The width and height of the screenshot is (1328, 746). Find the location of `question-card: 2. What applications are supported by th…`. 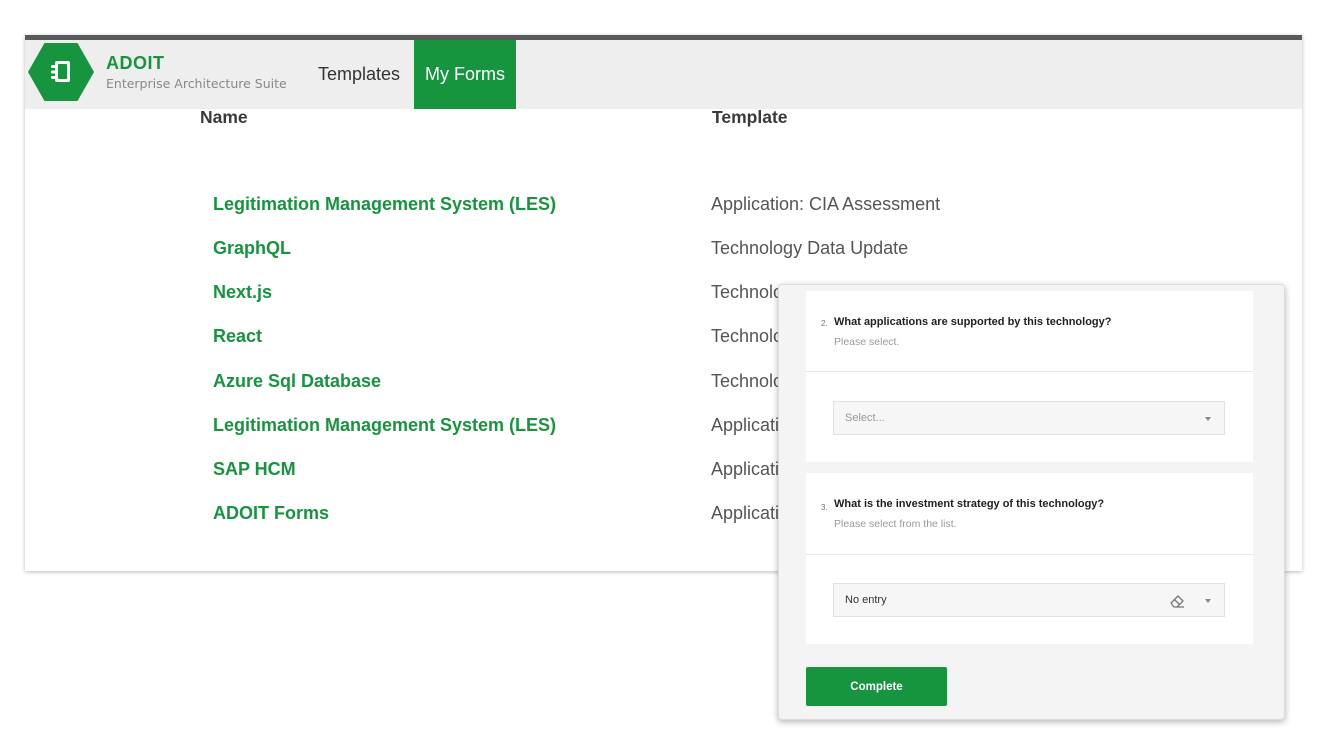

question-card: 2. What applications are supported by th… is located at coordinates (1029, 376).